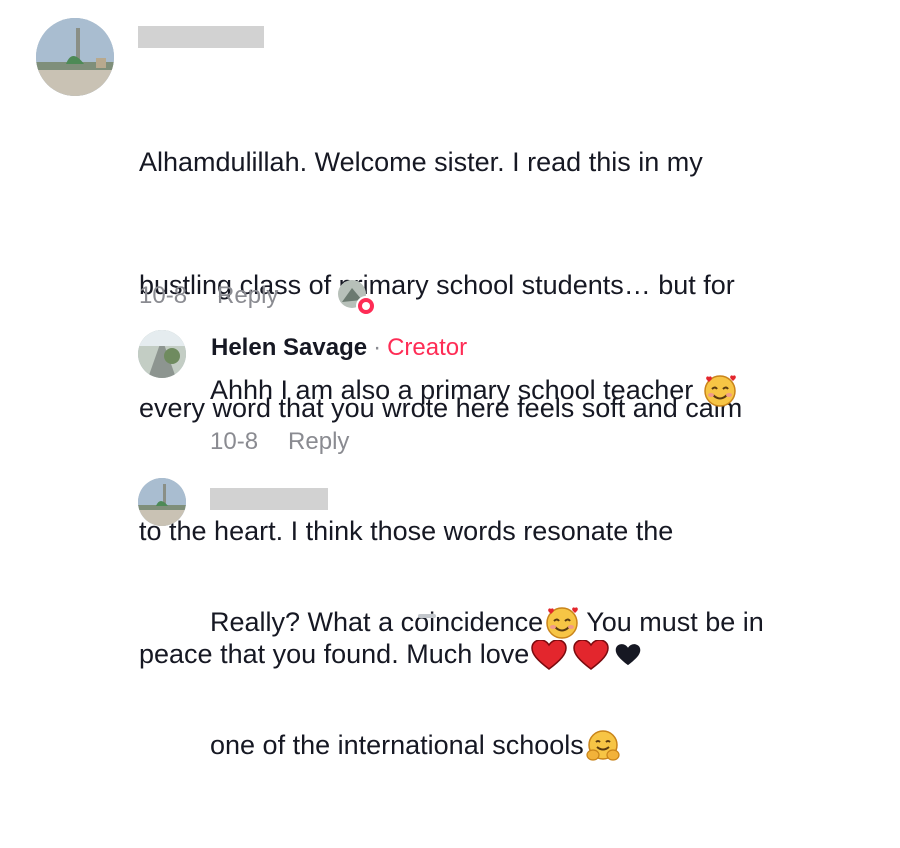 The height and width of the screenshot is (848, 900). What do you see at coordinates (452, 390) in the screenshot?
I see `reply-text-content: Ahhh I am also a primary school teacher` at bounding box center [452, 390].